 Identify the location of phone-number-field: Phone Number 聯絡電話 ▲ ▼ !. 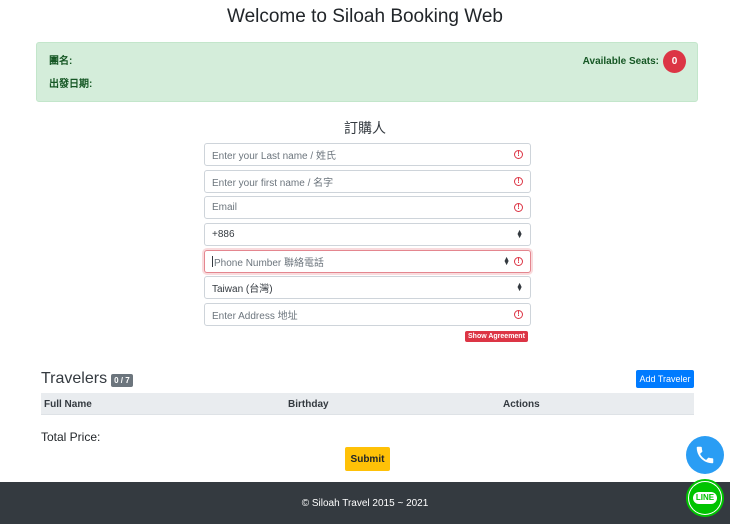
(367, 261).